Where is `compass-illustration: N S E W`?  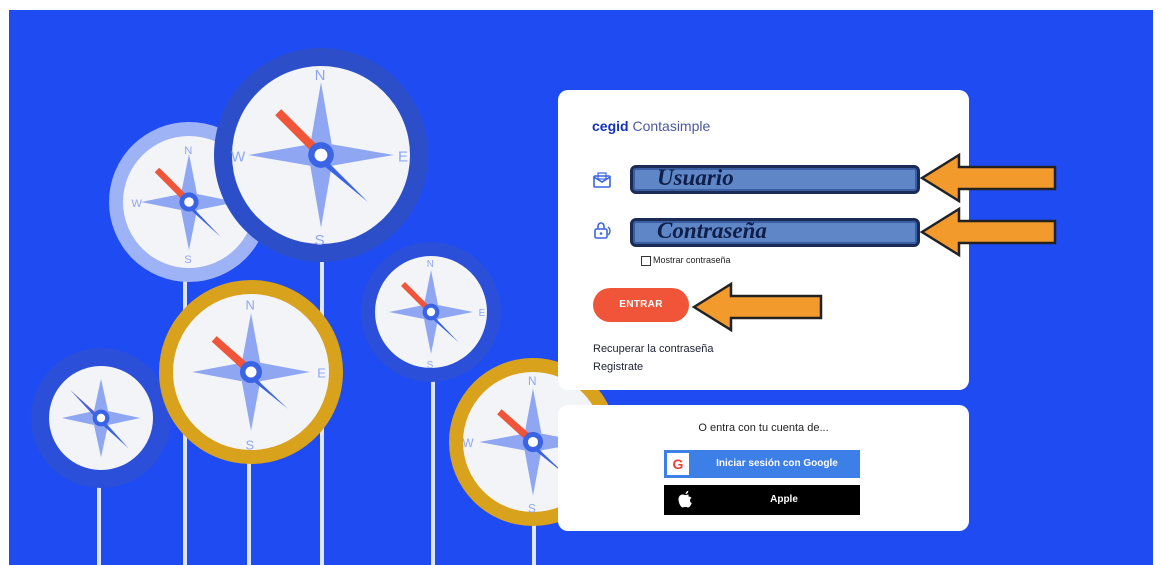
compass-illustration: N S E W is located at coordinates (321, 155).